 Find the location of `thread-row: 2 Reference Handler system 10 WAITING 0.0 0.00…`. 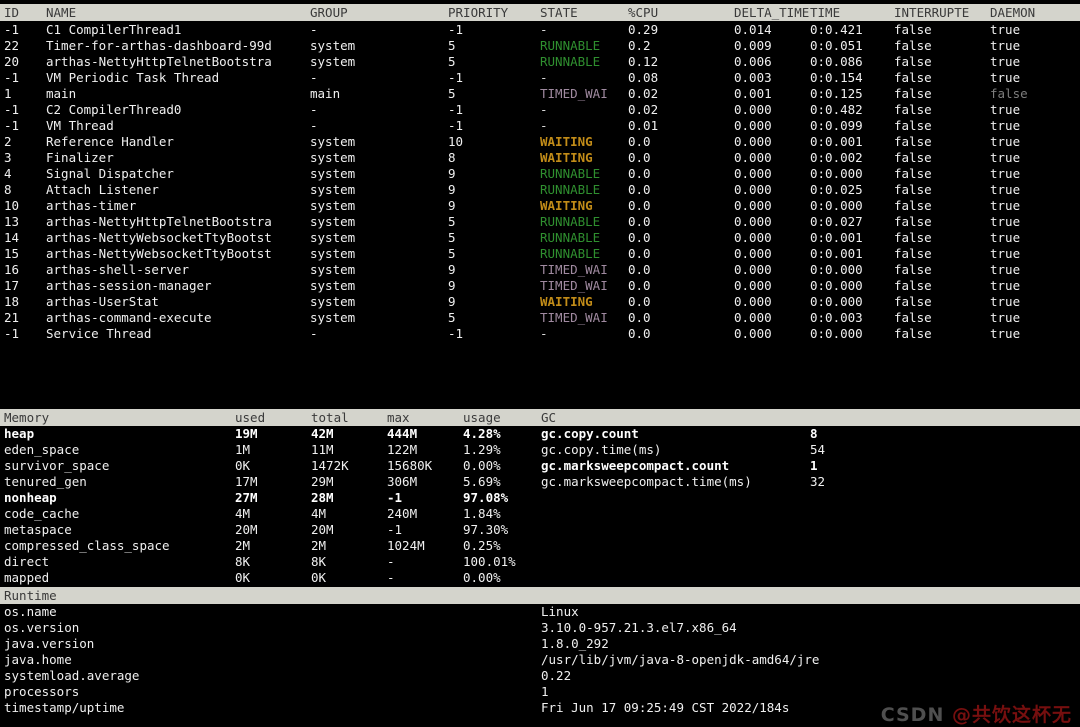

thread-row: 2 Reference Handler system 10 WAITING 0.0 0.00… is located at coordinates (540, 142).